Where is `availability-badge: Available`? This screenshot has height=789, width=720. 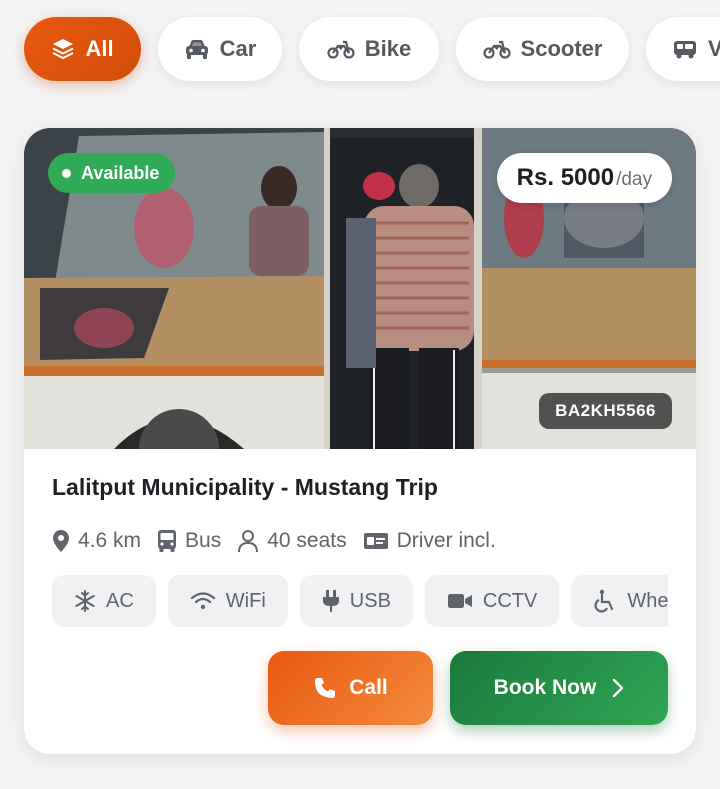 availability-badge: Available is located at coordinates (112, 173).